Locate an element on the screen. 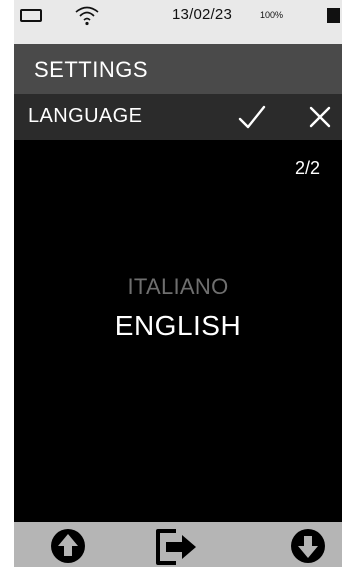 The width and height of the screenshot is (353, 567). bottom-navigation-bar is located at coordinates (178, 544).